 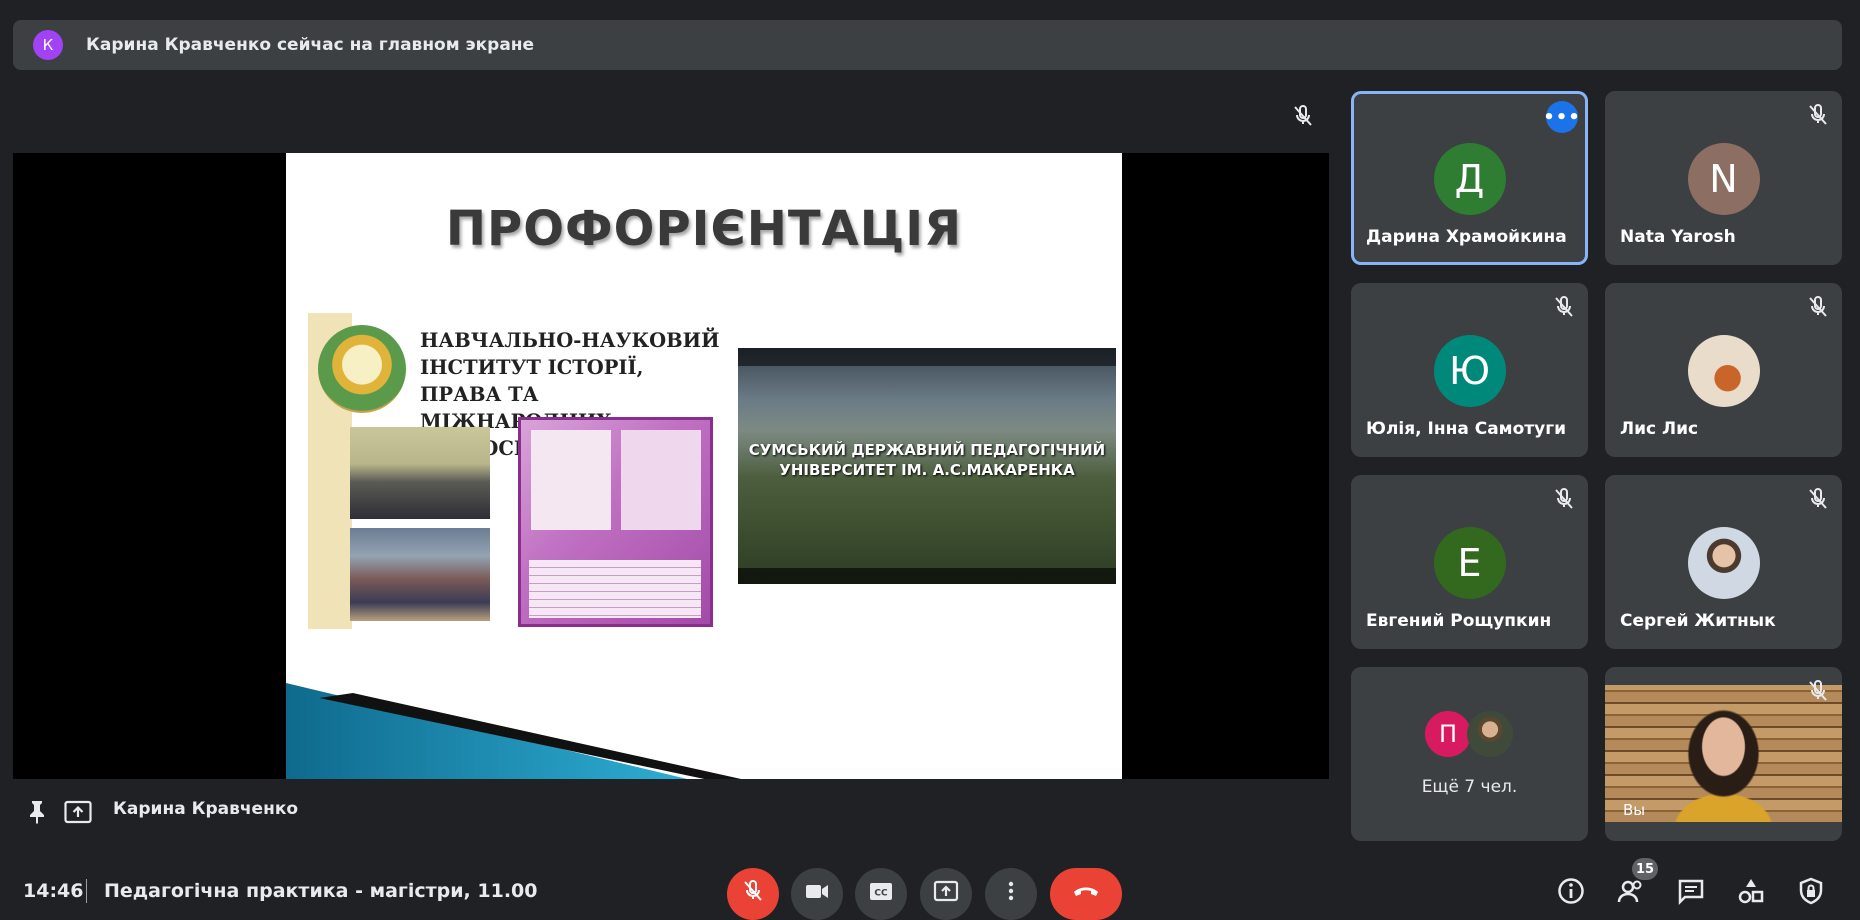 I want to click on present-now-button, so click(x=946, y=894).